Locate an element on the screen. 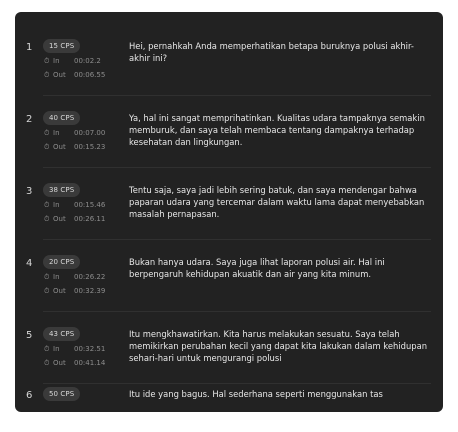 This screenshot has height=432, width=458. in-time: ⏱ In 00:07.00 is located at coordinates (74, 133).